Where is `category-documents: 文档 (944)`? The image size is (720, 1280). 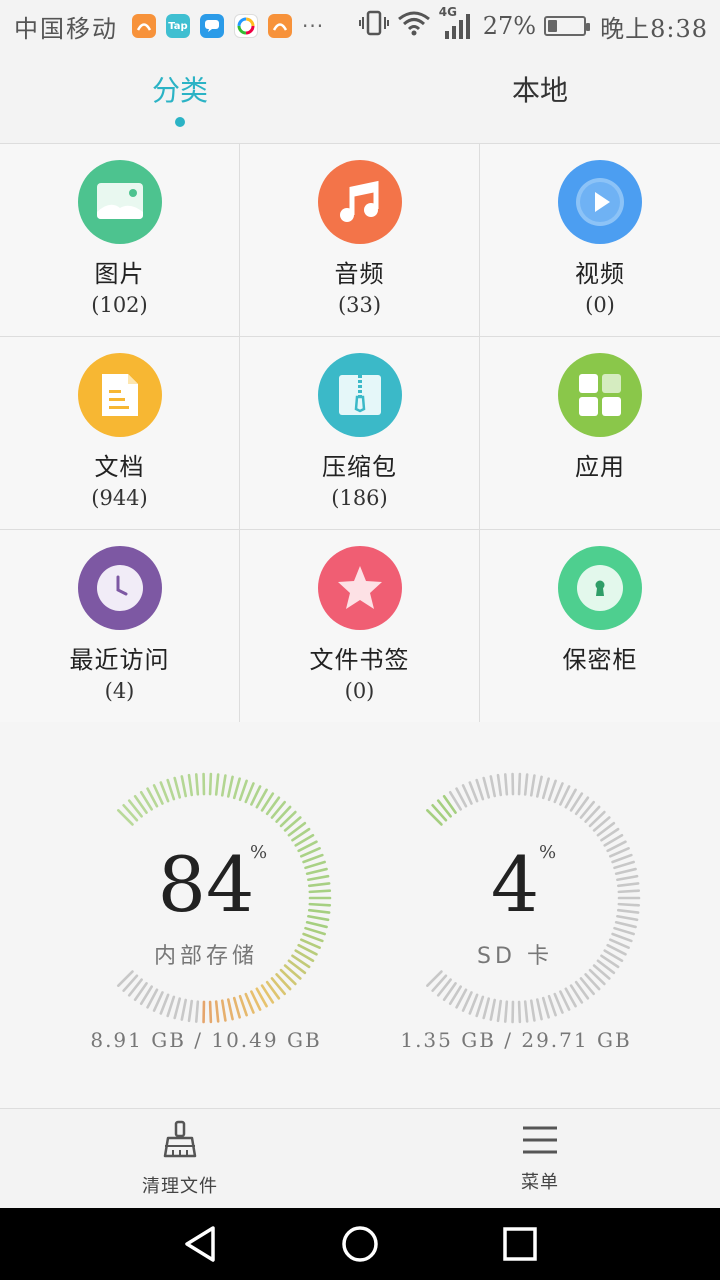
category-documents: 文档 (944) is located at coordinates (120, 433).